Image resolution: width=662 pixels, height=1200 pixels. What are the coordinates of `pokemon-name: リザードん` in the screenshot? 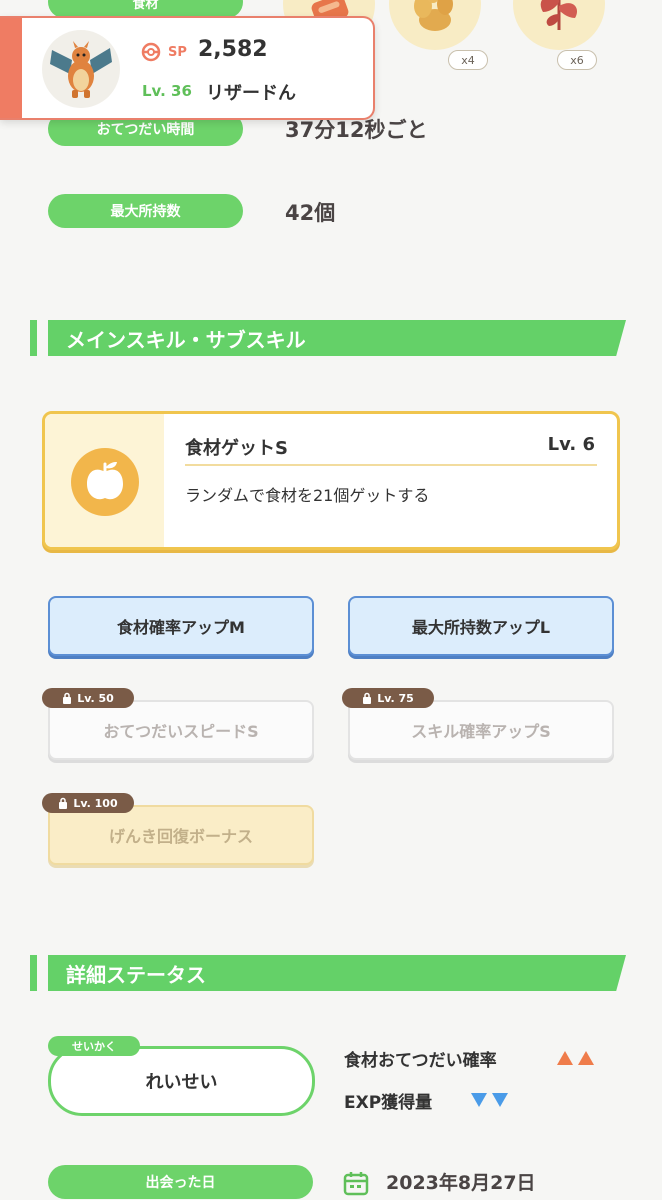 It's located at (251, 93).